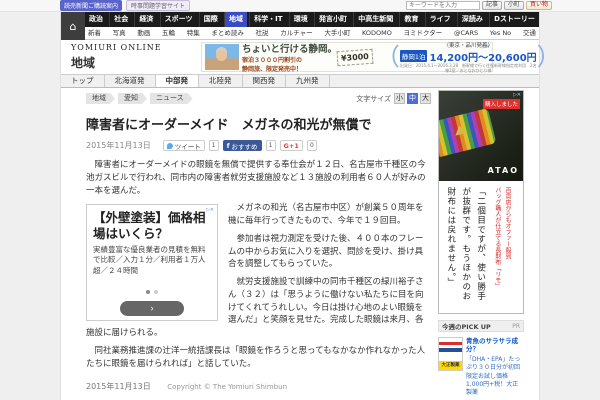 This screenshot has width=600, height=400. Describe the element at coordinates (425, 98) in the screenshot. I see `fontsize-large-button: 大` at that location.